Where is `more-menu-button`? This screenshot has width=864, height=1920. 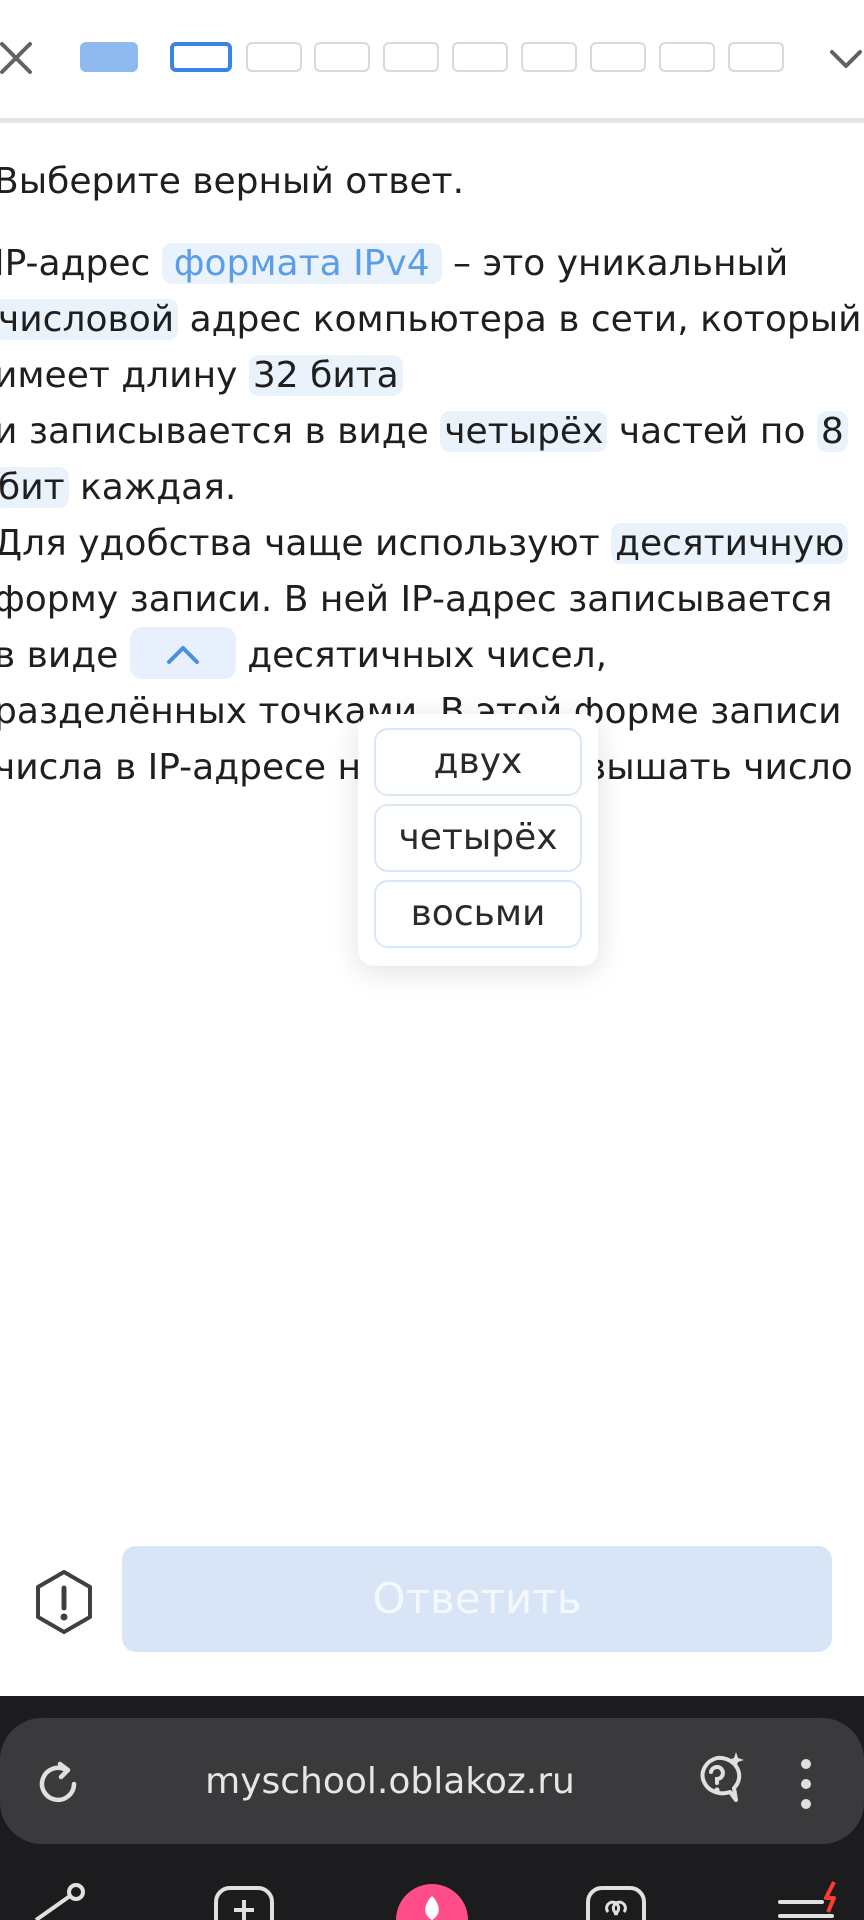
more-menu-button is located at coordinates (806, 1784).